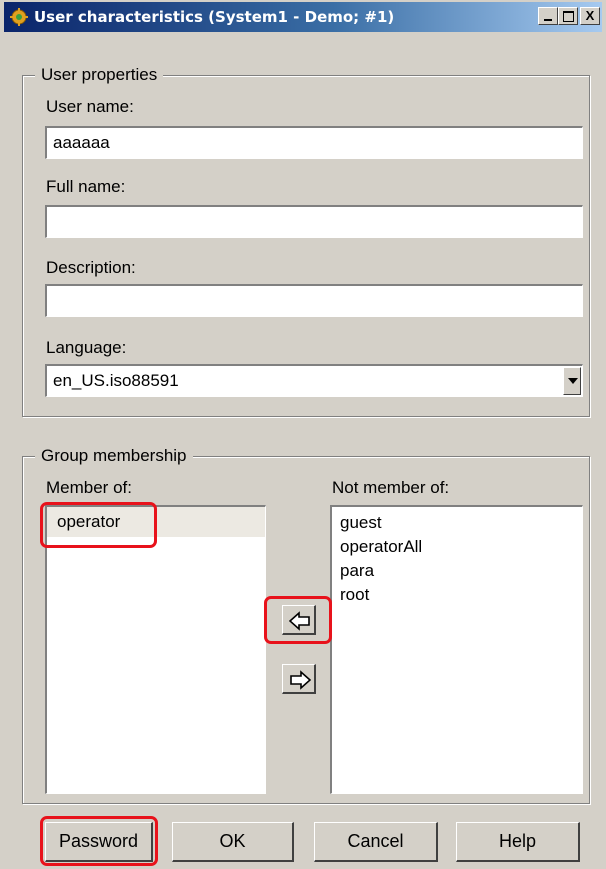 This screenshot has height=869, width=606. What do you see at coordinates (314, 380) in the screenshot?
I see `language-select: en_US.iso88591` at bounding box center [314, 380].